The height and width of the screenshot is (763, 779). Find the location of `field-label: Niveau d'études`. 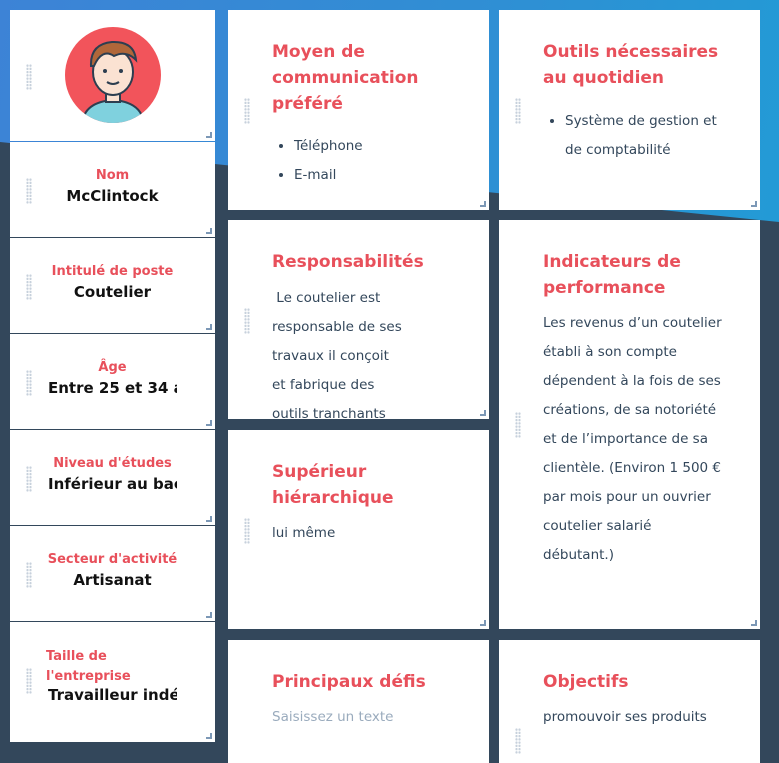

field-label: Niveau d'études is located at coordinates (112, 463).